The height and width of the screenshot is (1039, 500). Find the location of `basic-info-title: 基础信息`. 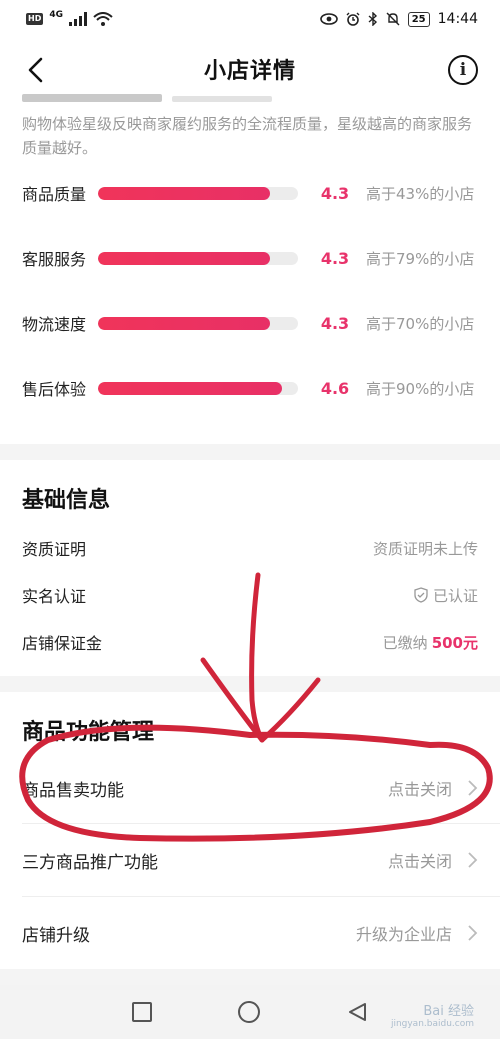

basic-info-title: 基础信息 is located at coordinates (66, 500).